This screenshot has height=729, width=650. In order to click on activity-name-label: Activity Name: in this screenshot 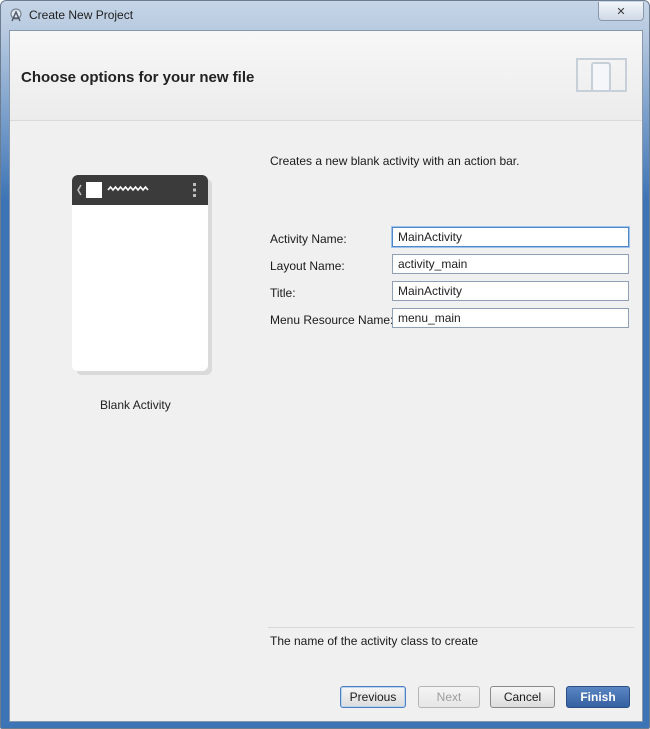, I will do `click(308, 239)`.